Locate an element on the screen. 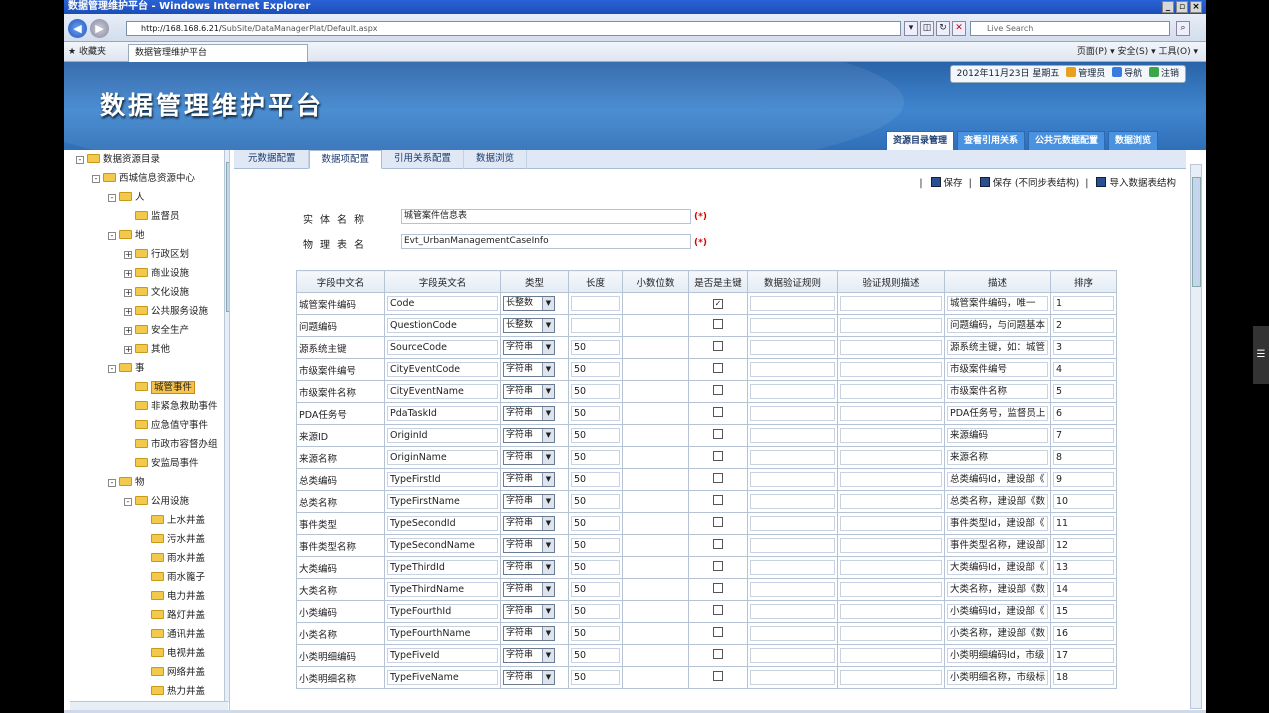 The width and height of the screenshot is (1269, 713). command-bar: 页面(P) ▾ 安全(S) ▾ 工具(O) ▾ is located at coordinates (1137, 52).